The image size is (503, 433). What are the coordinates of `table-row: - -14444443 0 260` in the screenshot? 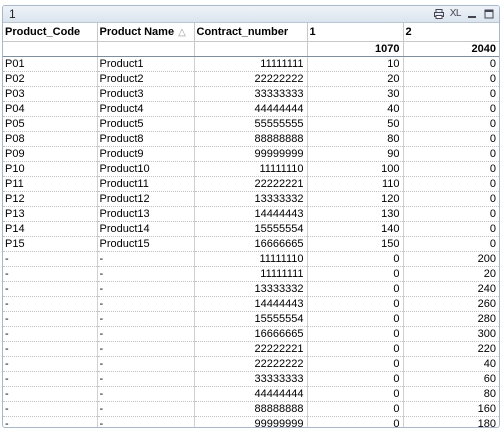 It's located at (251, 304).